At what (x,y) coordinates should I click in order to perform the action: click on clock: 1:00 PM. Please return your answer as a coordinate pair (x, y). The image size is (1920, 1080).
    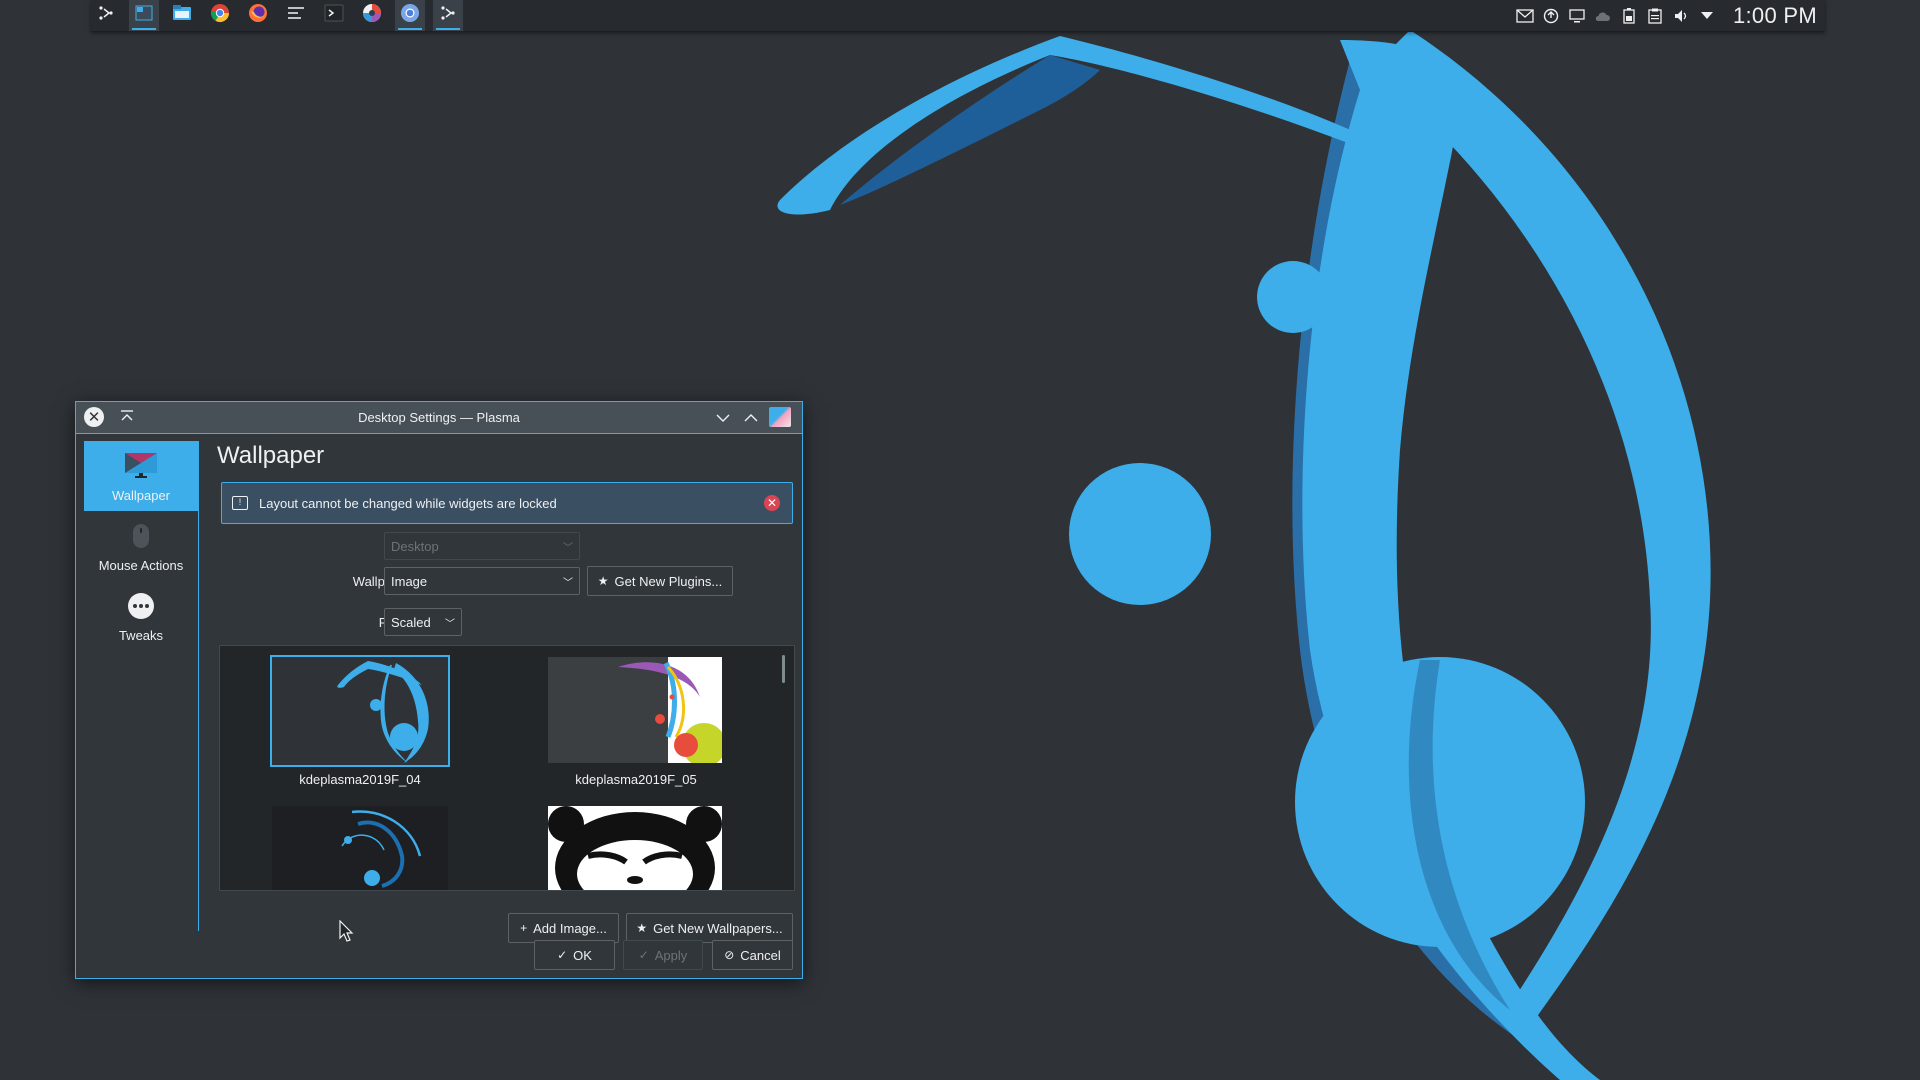
    Looking at the image, I should click on (1775, 16).